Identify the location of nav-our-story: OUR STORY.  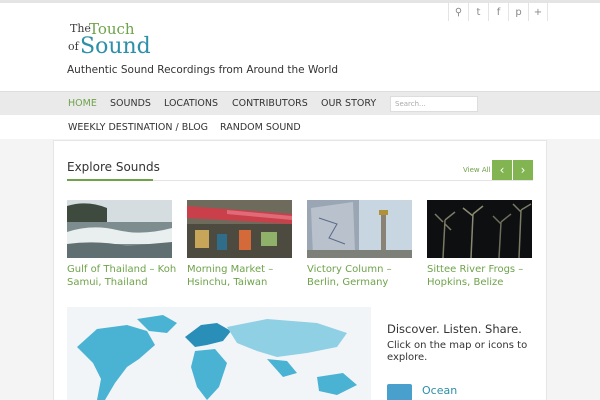
(348, 103).